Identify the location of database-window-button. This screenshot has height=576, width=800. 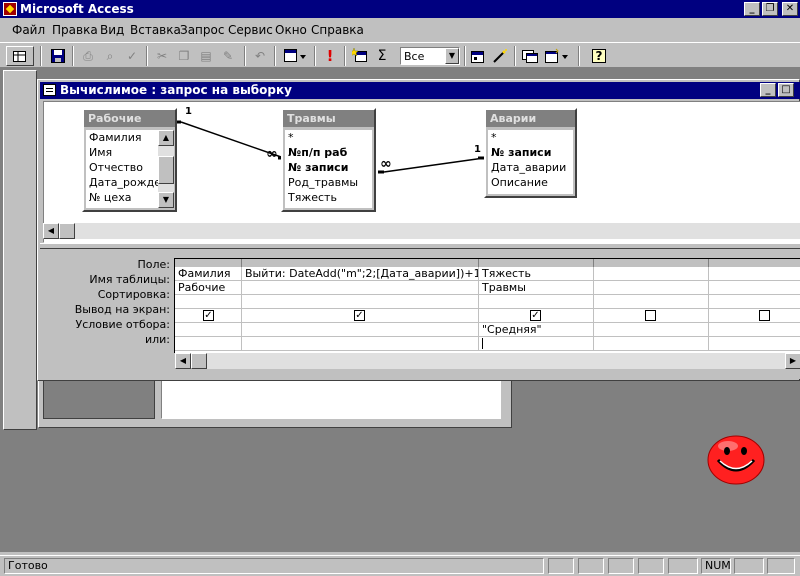
(530, 56).